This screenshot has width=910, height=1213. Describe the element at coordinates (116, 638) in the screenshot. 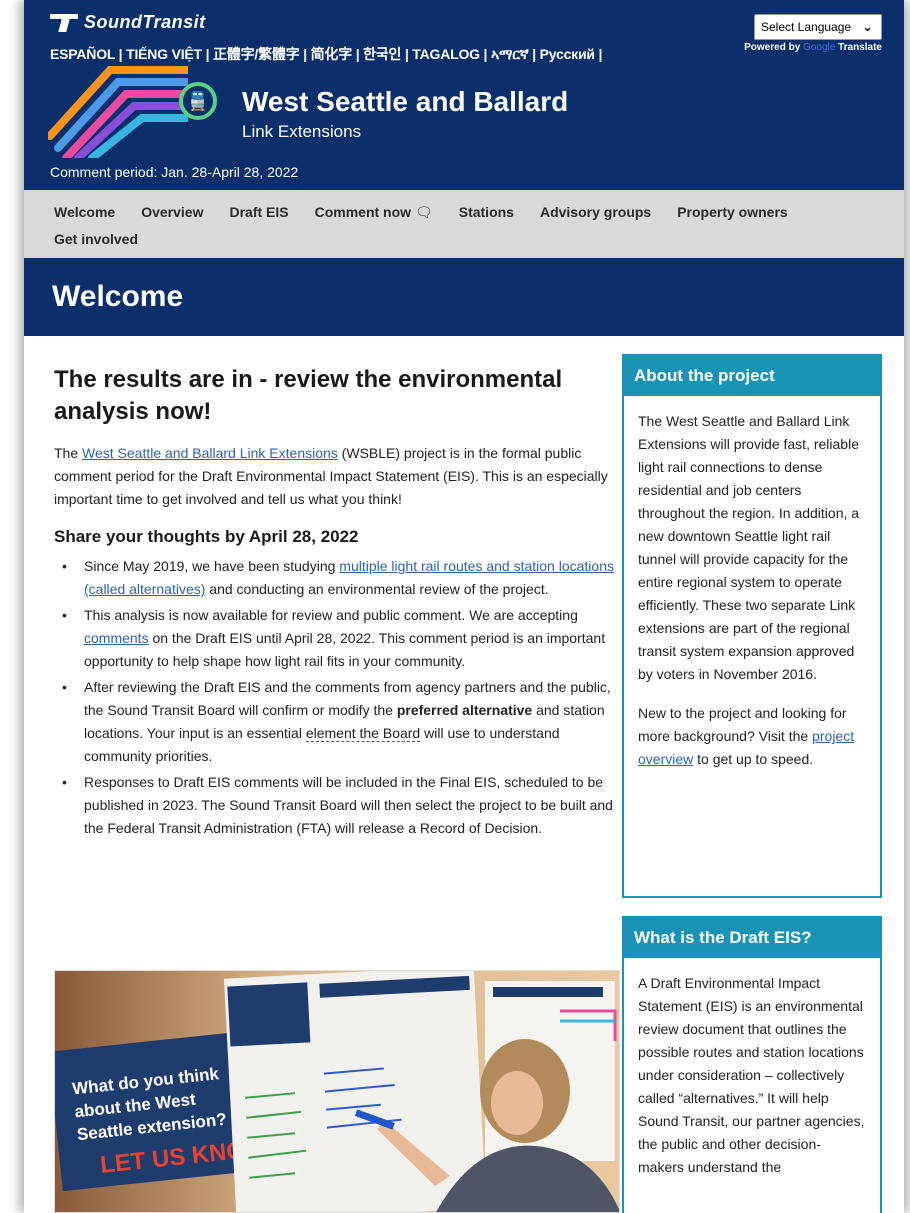

I see `comments-link: comments` at that location.